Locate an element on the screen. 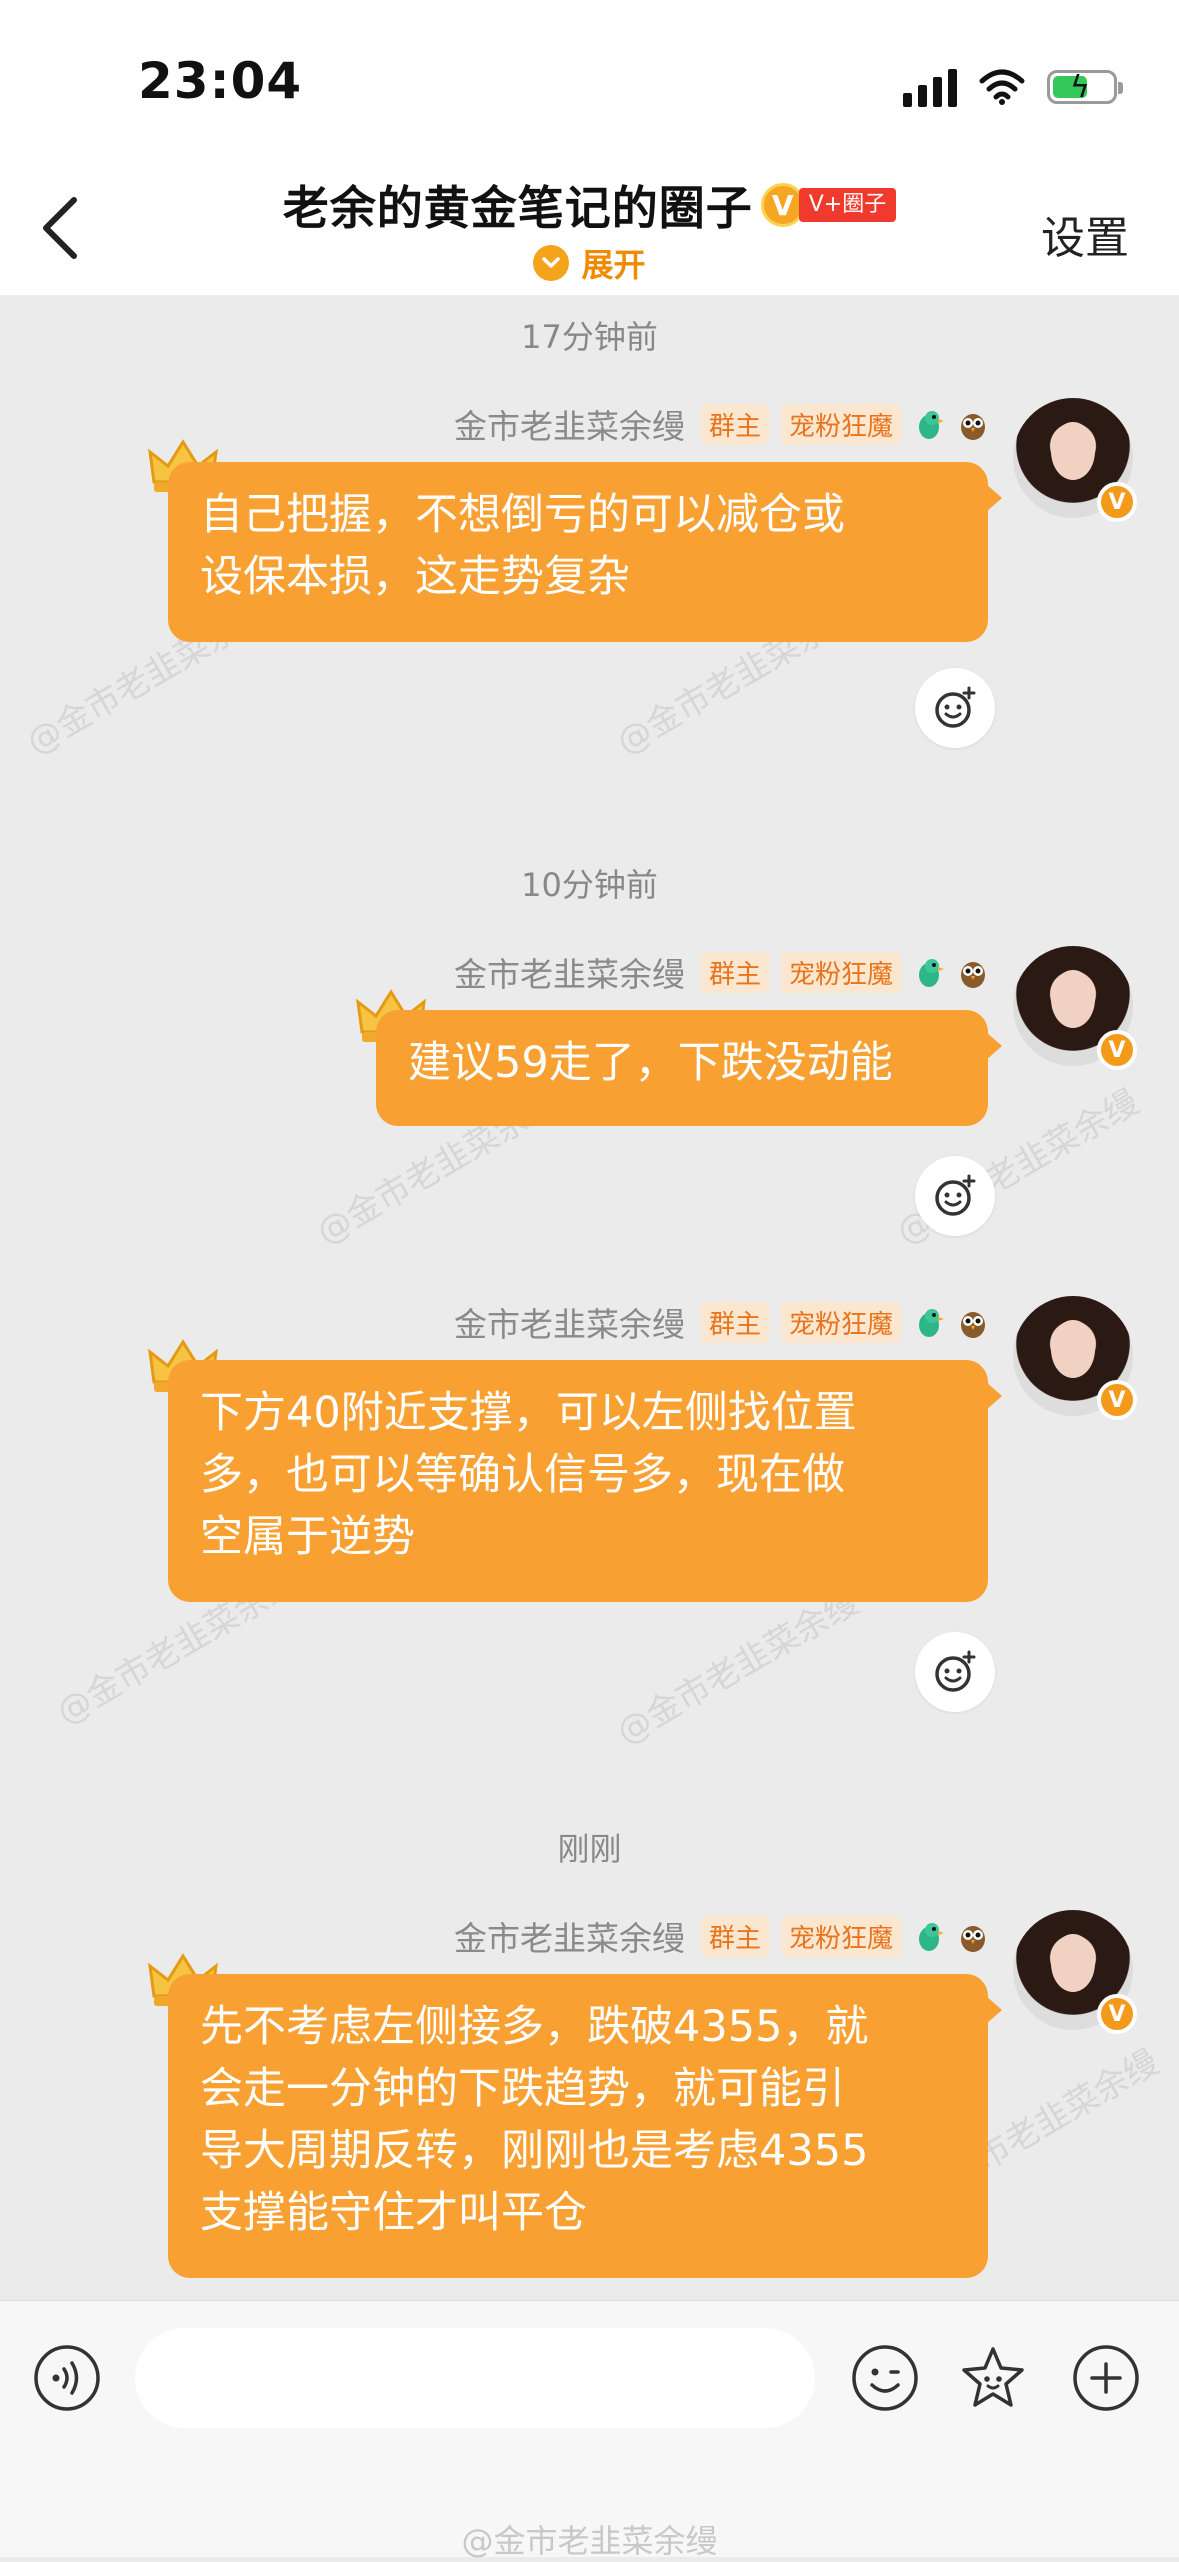 The image size is (1179, 2562). message-text-line: 设保本损，这走势复杂 is located at coordinates (415, 577).